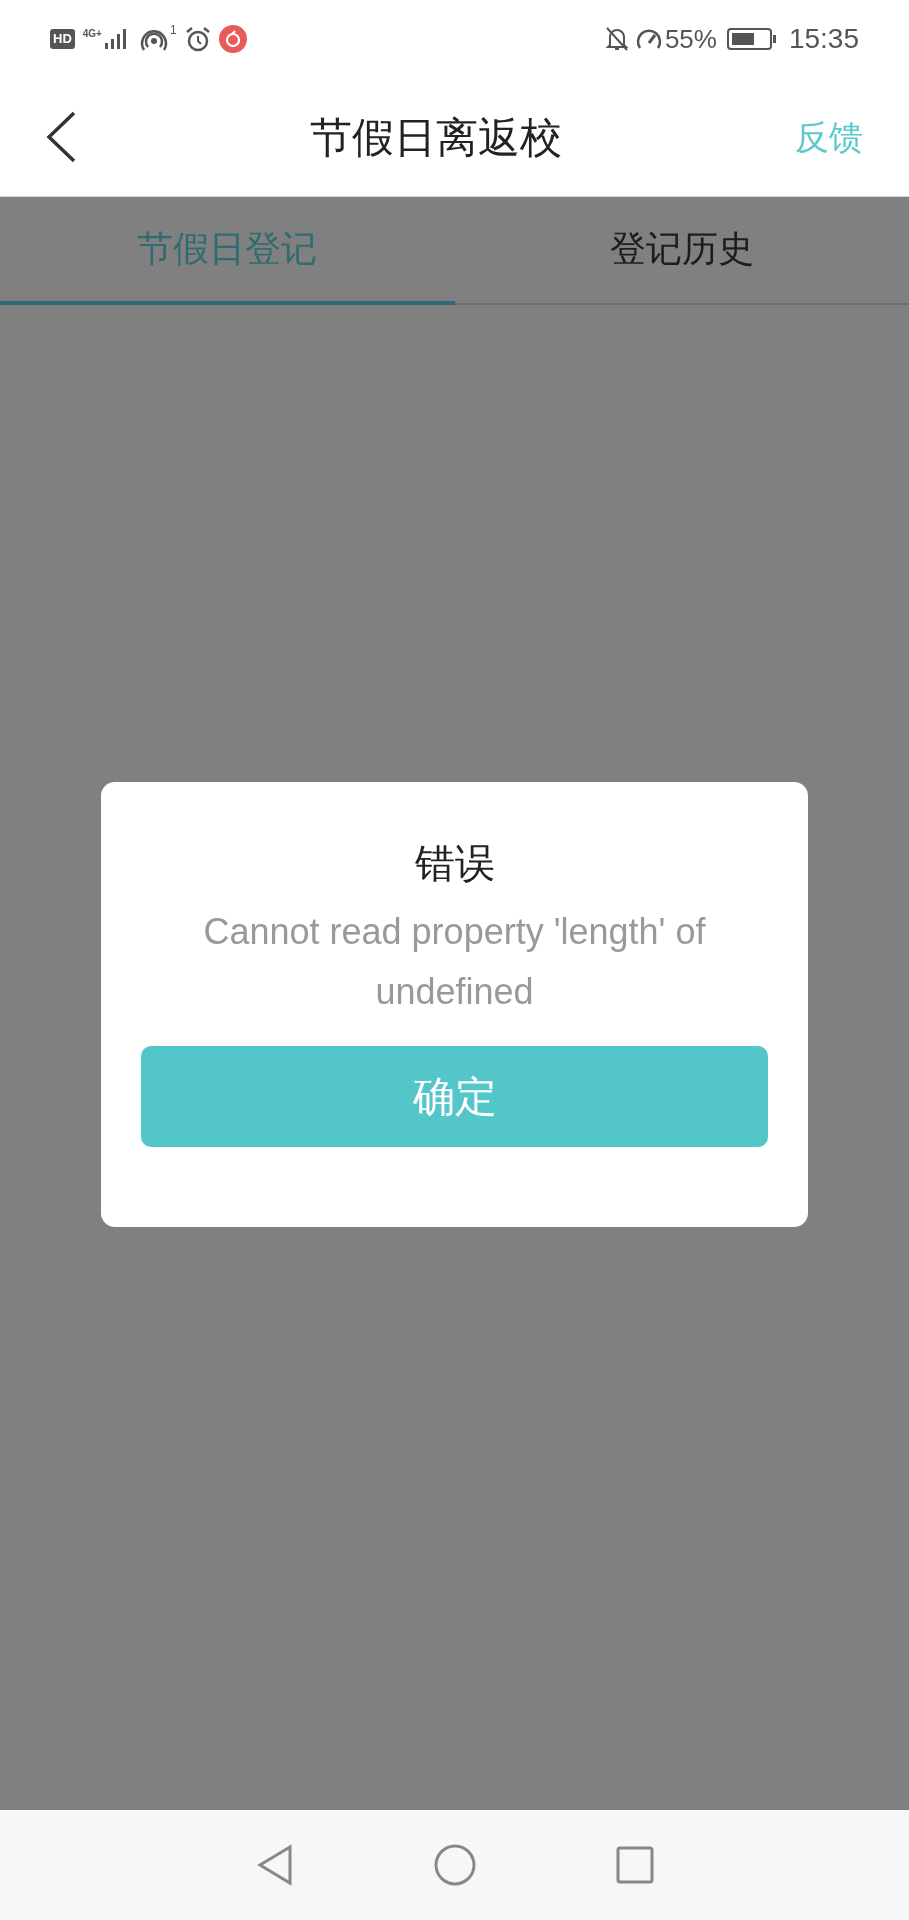 This screenshot has height=1920, width=909. Describe the element at coordinates (62, 39) in the screenshot. I see `hd-badge: HD` at that location.